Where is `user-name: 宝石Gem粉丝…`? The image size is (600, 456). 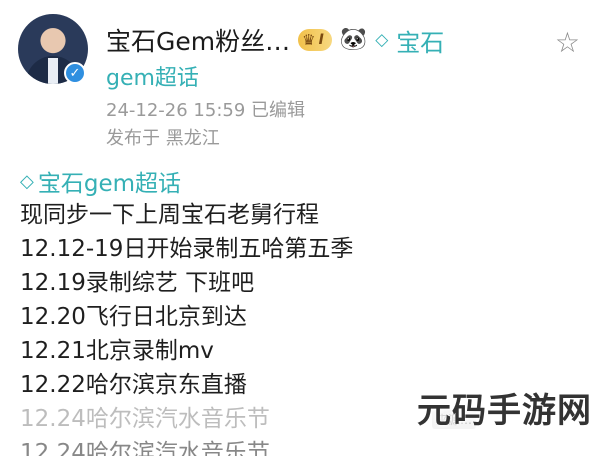
user-name: 宝石Gem粉丝… is located at coordinates (198, 40).